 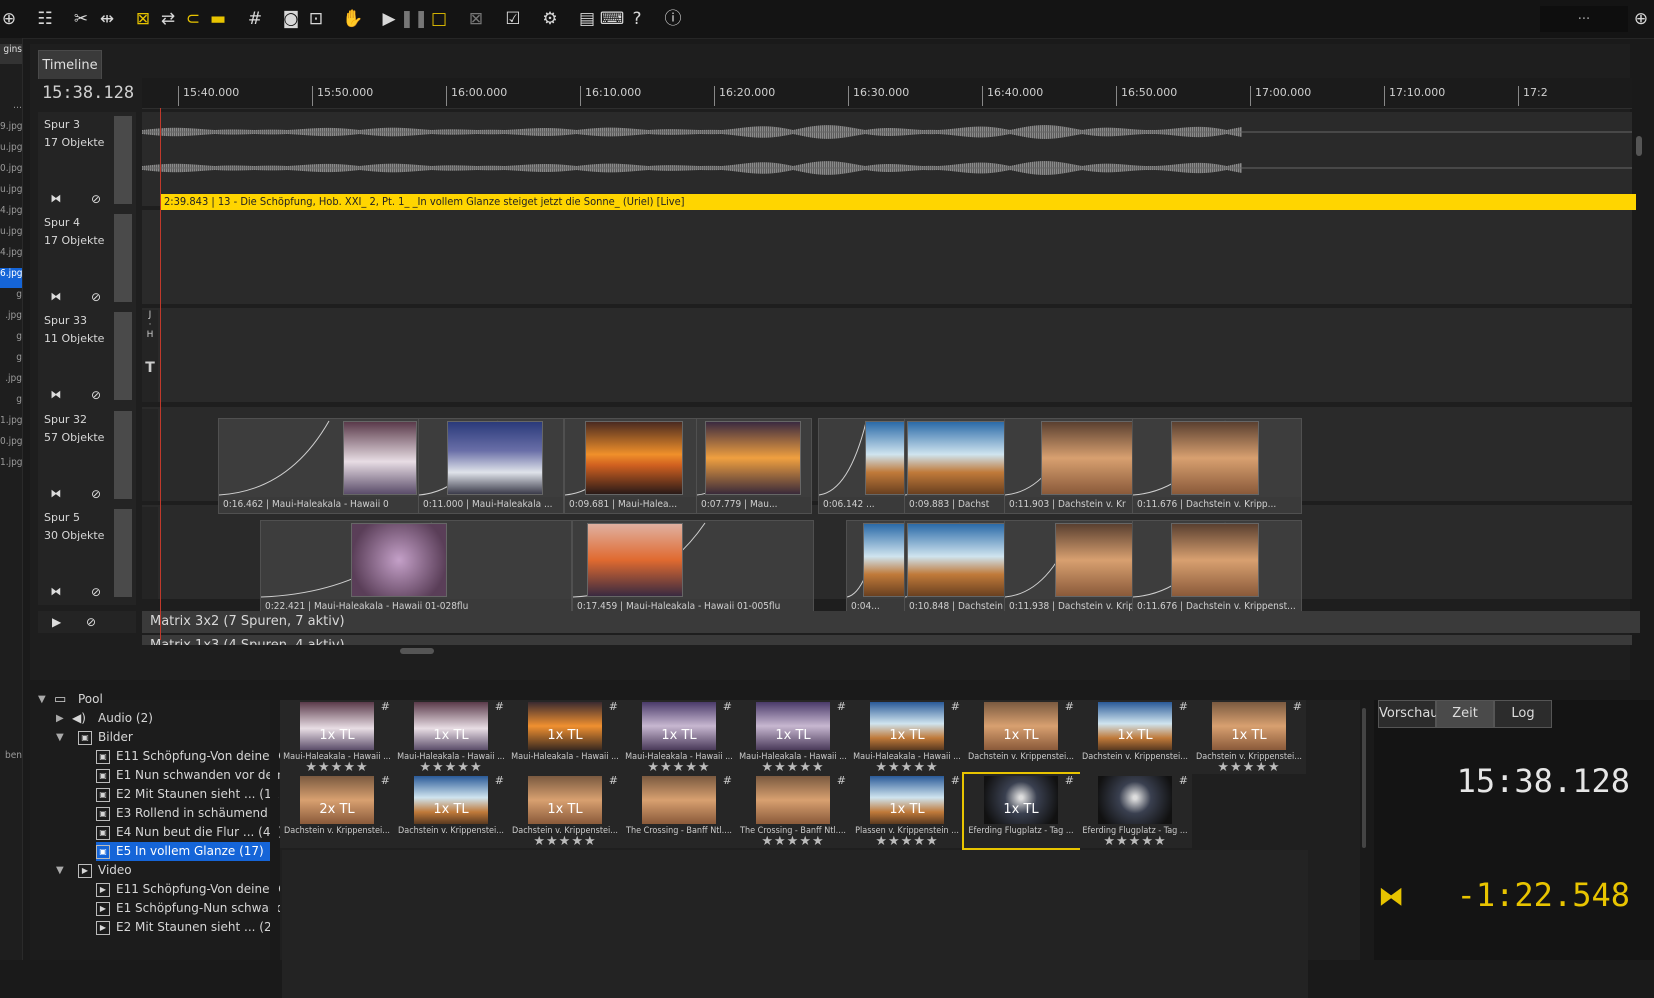 I want to click on track-header: Spur 4 17 Objekte ⧓ ⊘, so click(x=87, y=260).